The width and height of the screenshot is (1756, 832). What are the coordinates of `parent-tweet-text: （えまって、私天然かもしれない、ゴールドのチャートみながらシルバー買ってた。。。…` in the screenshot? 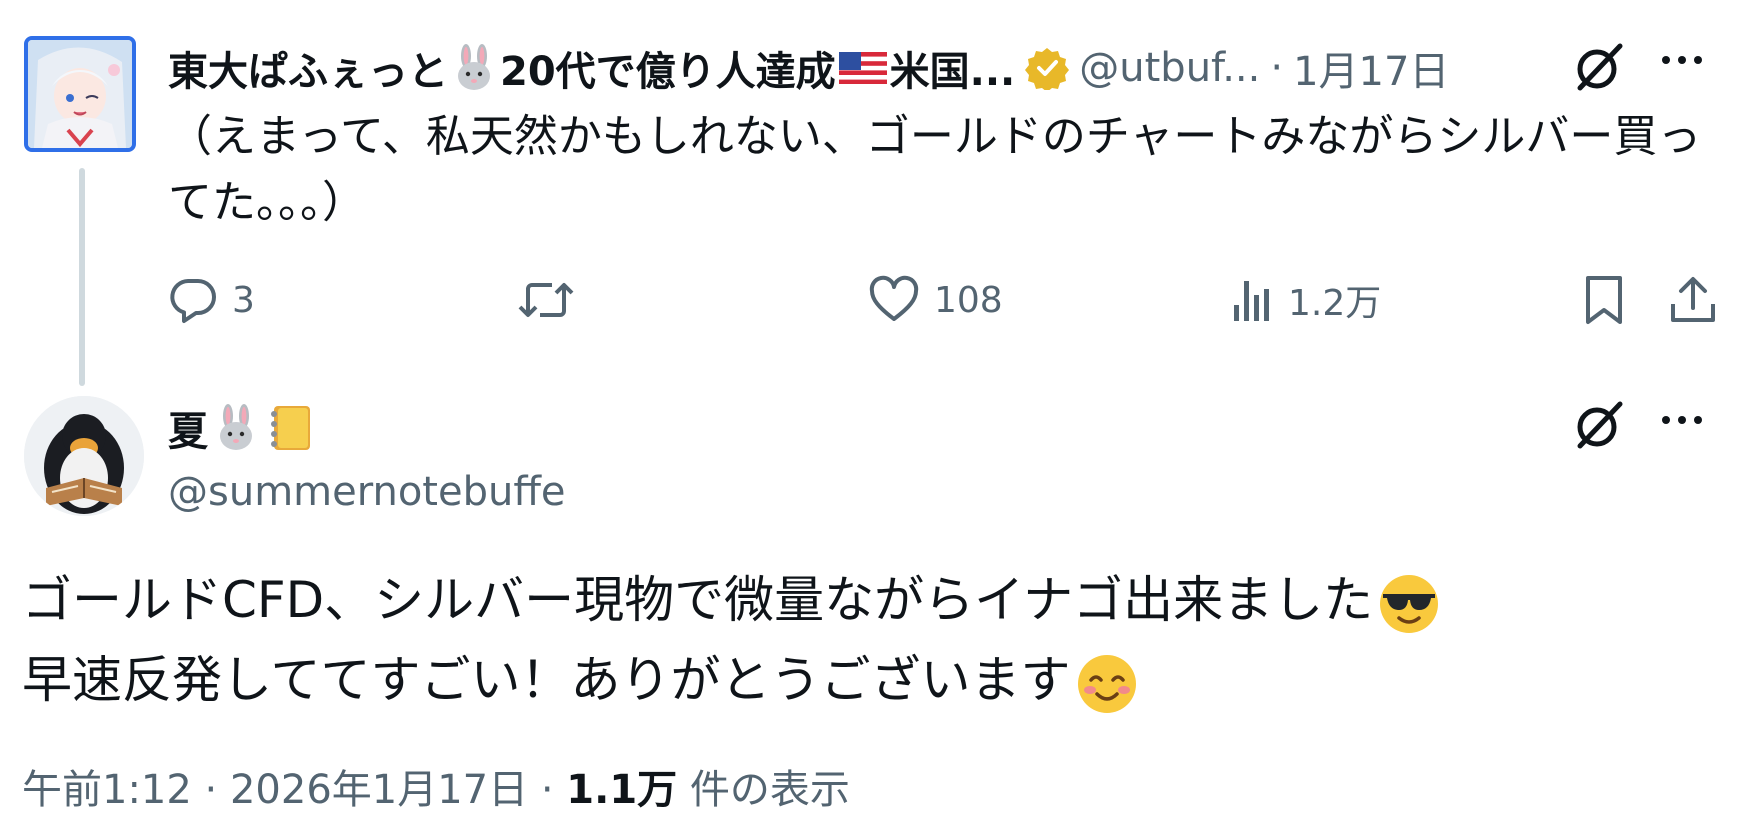 It's located at (935, 169).